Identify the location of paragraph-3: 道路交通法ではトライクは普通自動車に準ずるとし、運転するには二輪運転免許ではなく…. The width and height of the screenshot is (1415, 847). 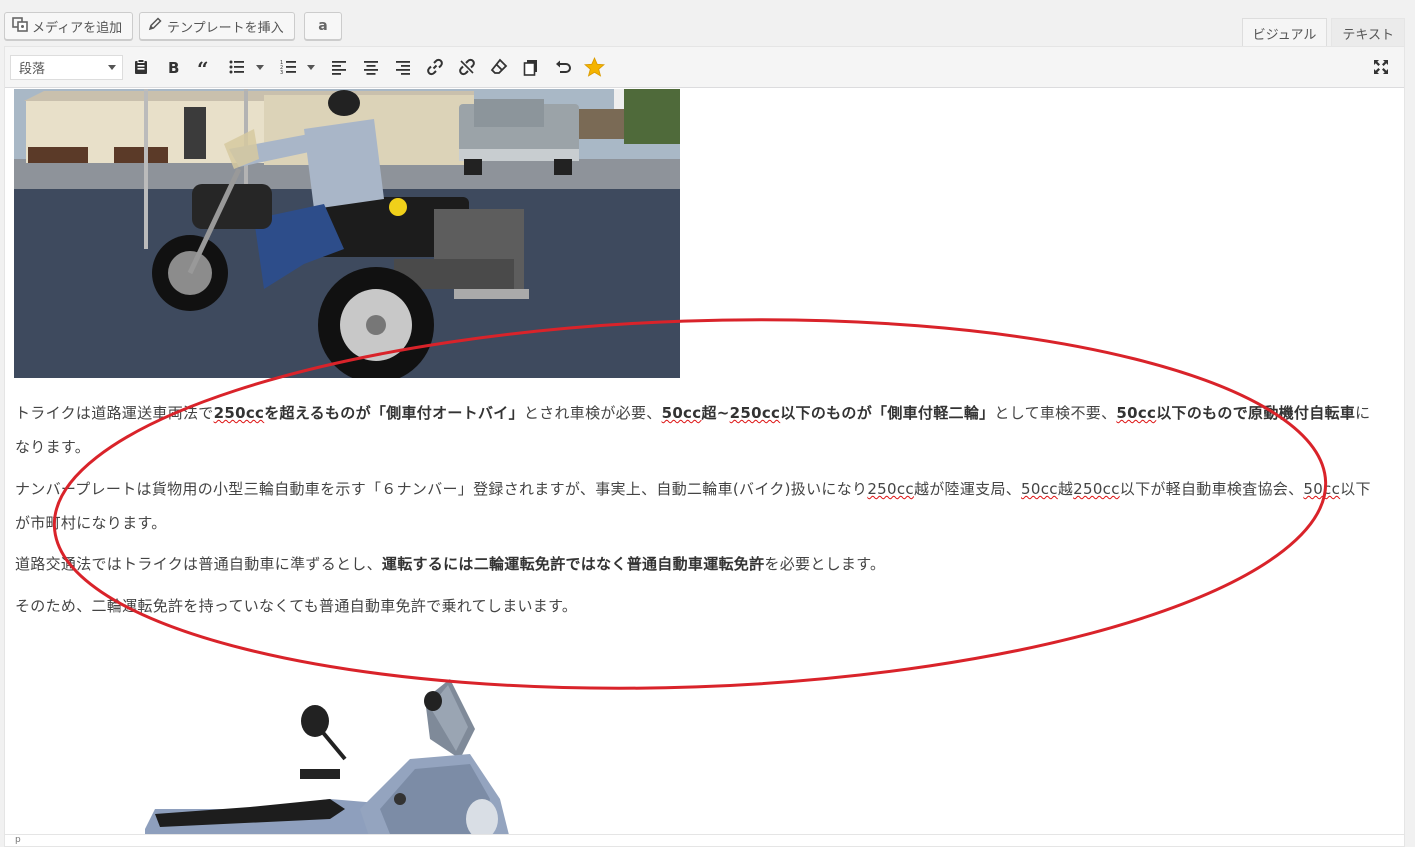
(700, 564).